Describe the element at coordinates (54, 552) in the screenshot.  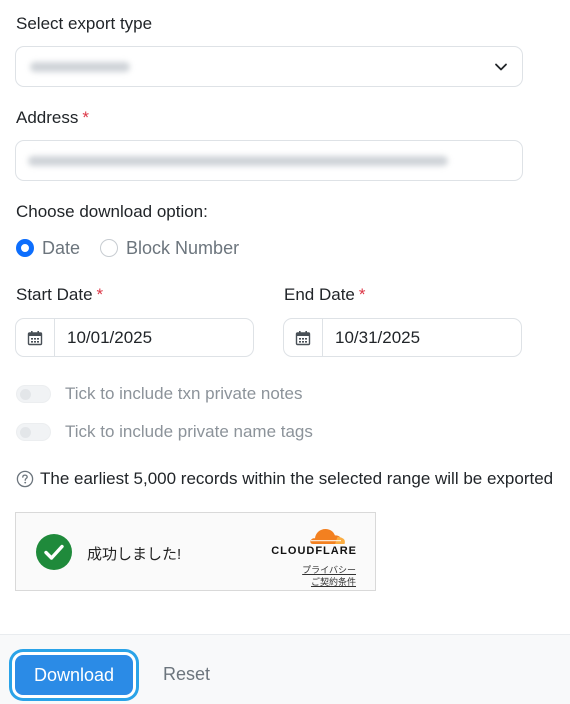
I see `success-check-icon` at that location.